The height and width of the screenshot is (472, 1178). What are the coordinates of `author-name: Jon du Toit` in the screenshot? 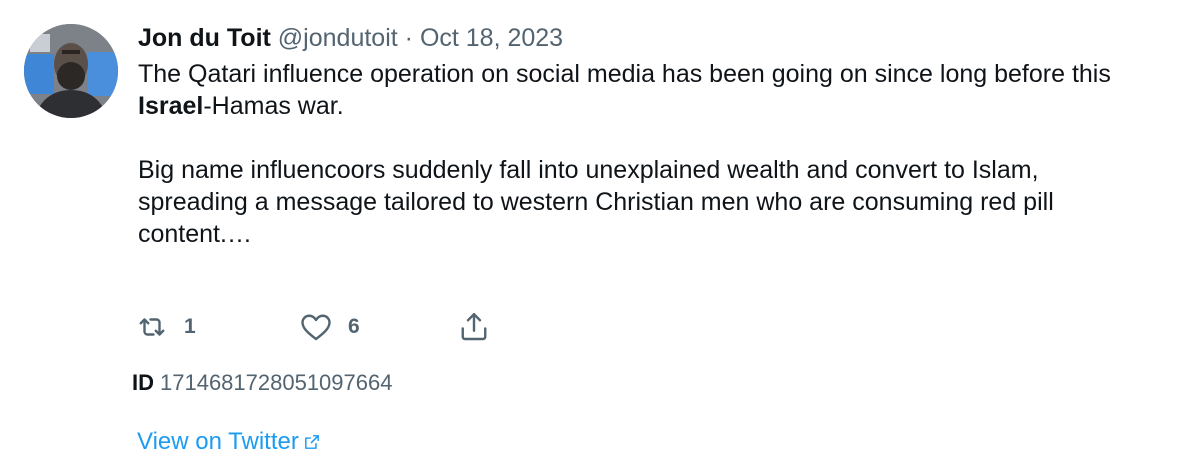 It's located at (204, 38).